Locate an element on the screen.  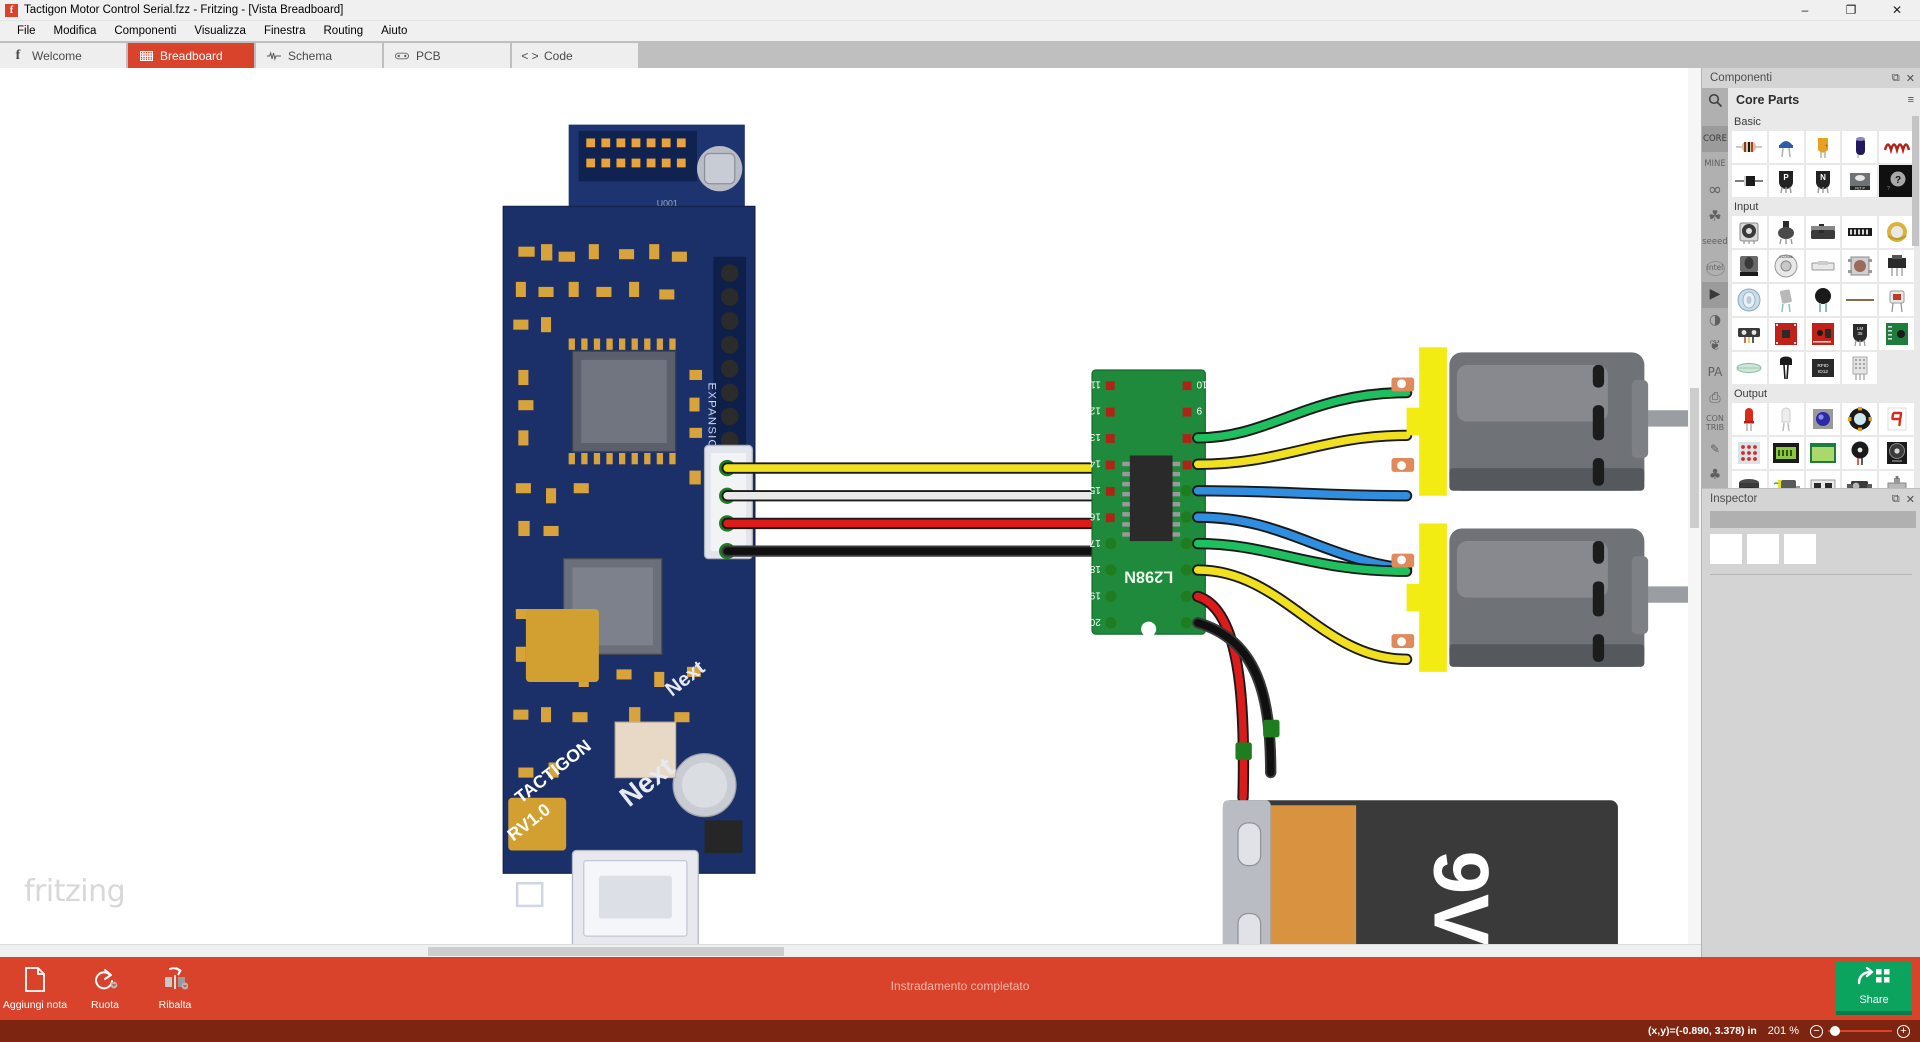
part-diode is located at coordinates (1749, 181).